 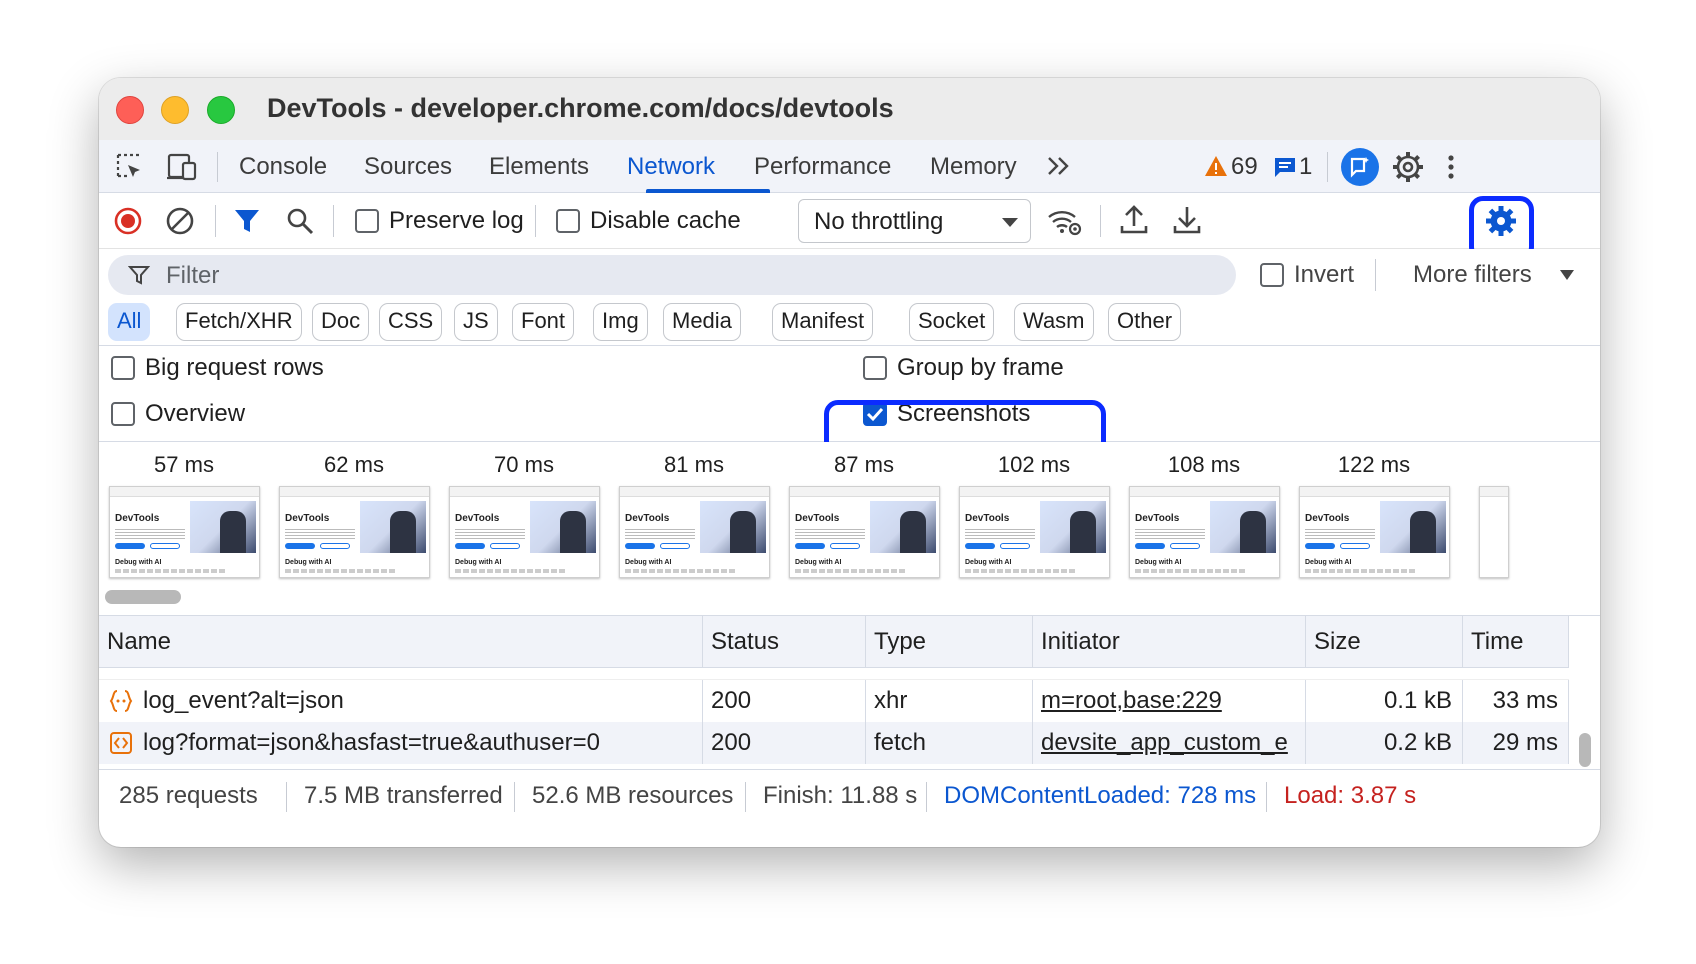 What do you see at coordinates (973, 166) in the screenshot?
I see `tab-memory: Memory` at bounding box center [973, 166].